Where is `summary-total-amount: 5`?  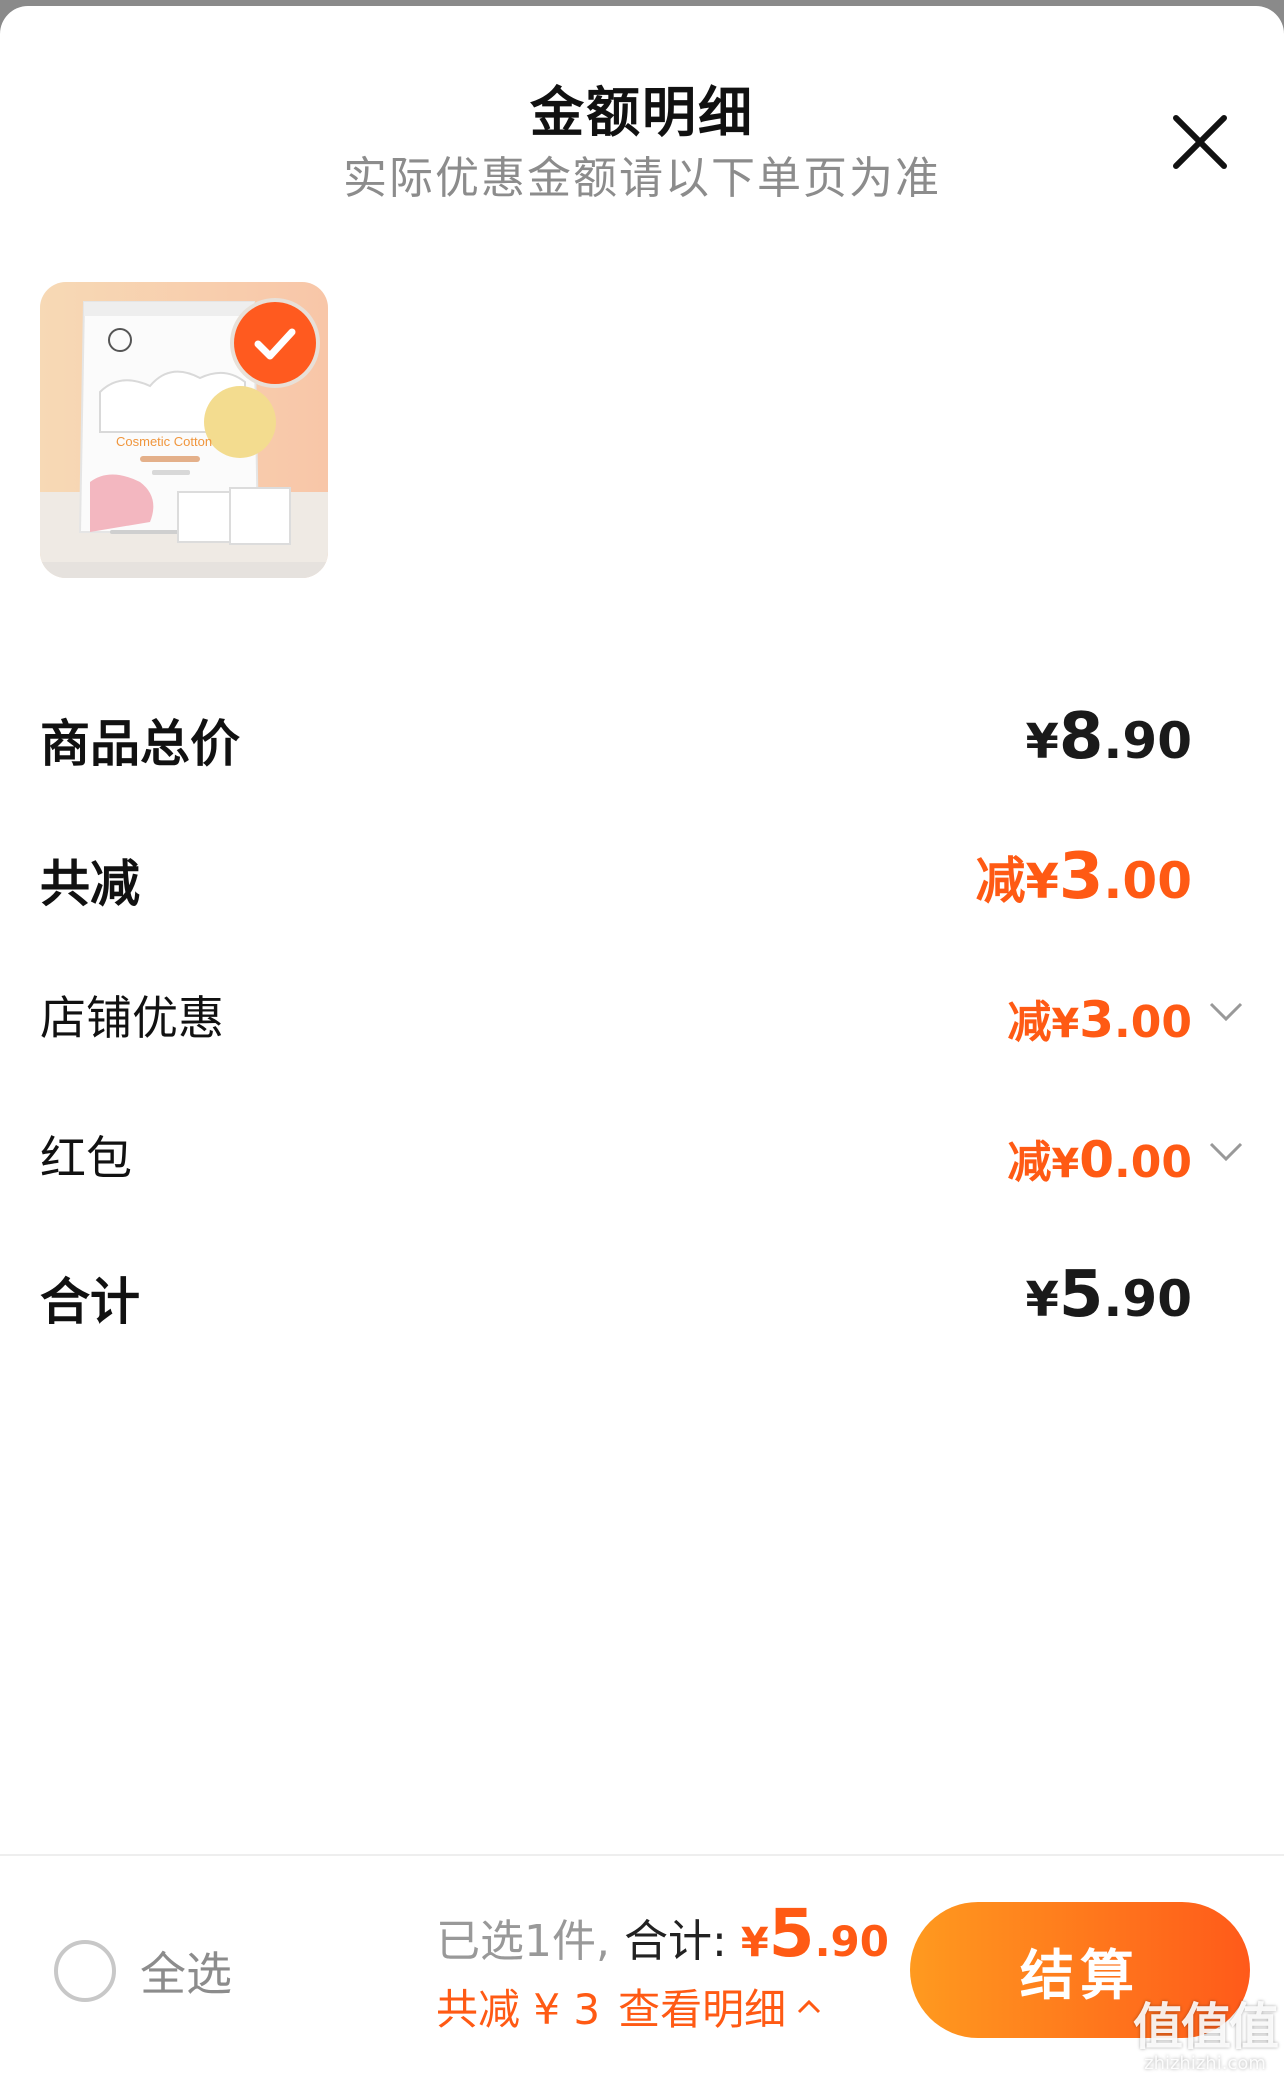 summary-total-amount: 5 is located at coordinates (791, 1933).